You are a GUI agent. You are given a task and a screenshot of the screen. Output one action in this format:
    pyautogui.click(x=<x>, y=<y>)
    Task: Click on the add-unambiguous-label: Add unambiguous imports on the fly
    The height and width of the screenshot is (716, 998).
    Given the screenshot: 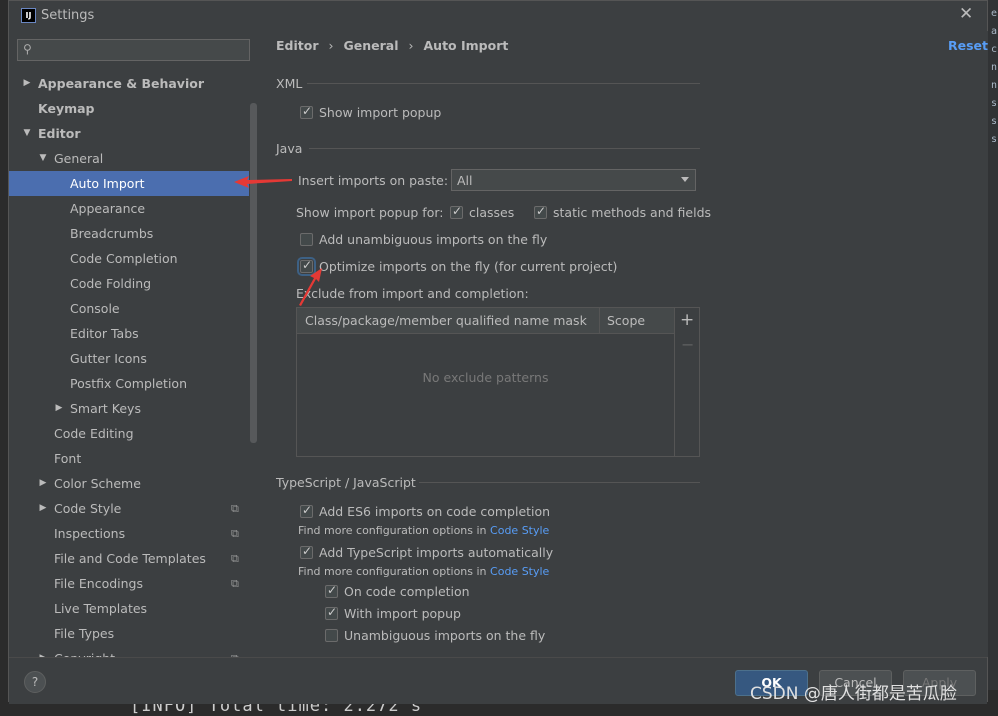 What is the action you would take?
    pyautogui.click(x=433, y=239)
    